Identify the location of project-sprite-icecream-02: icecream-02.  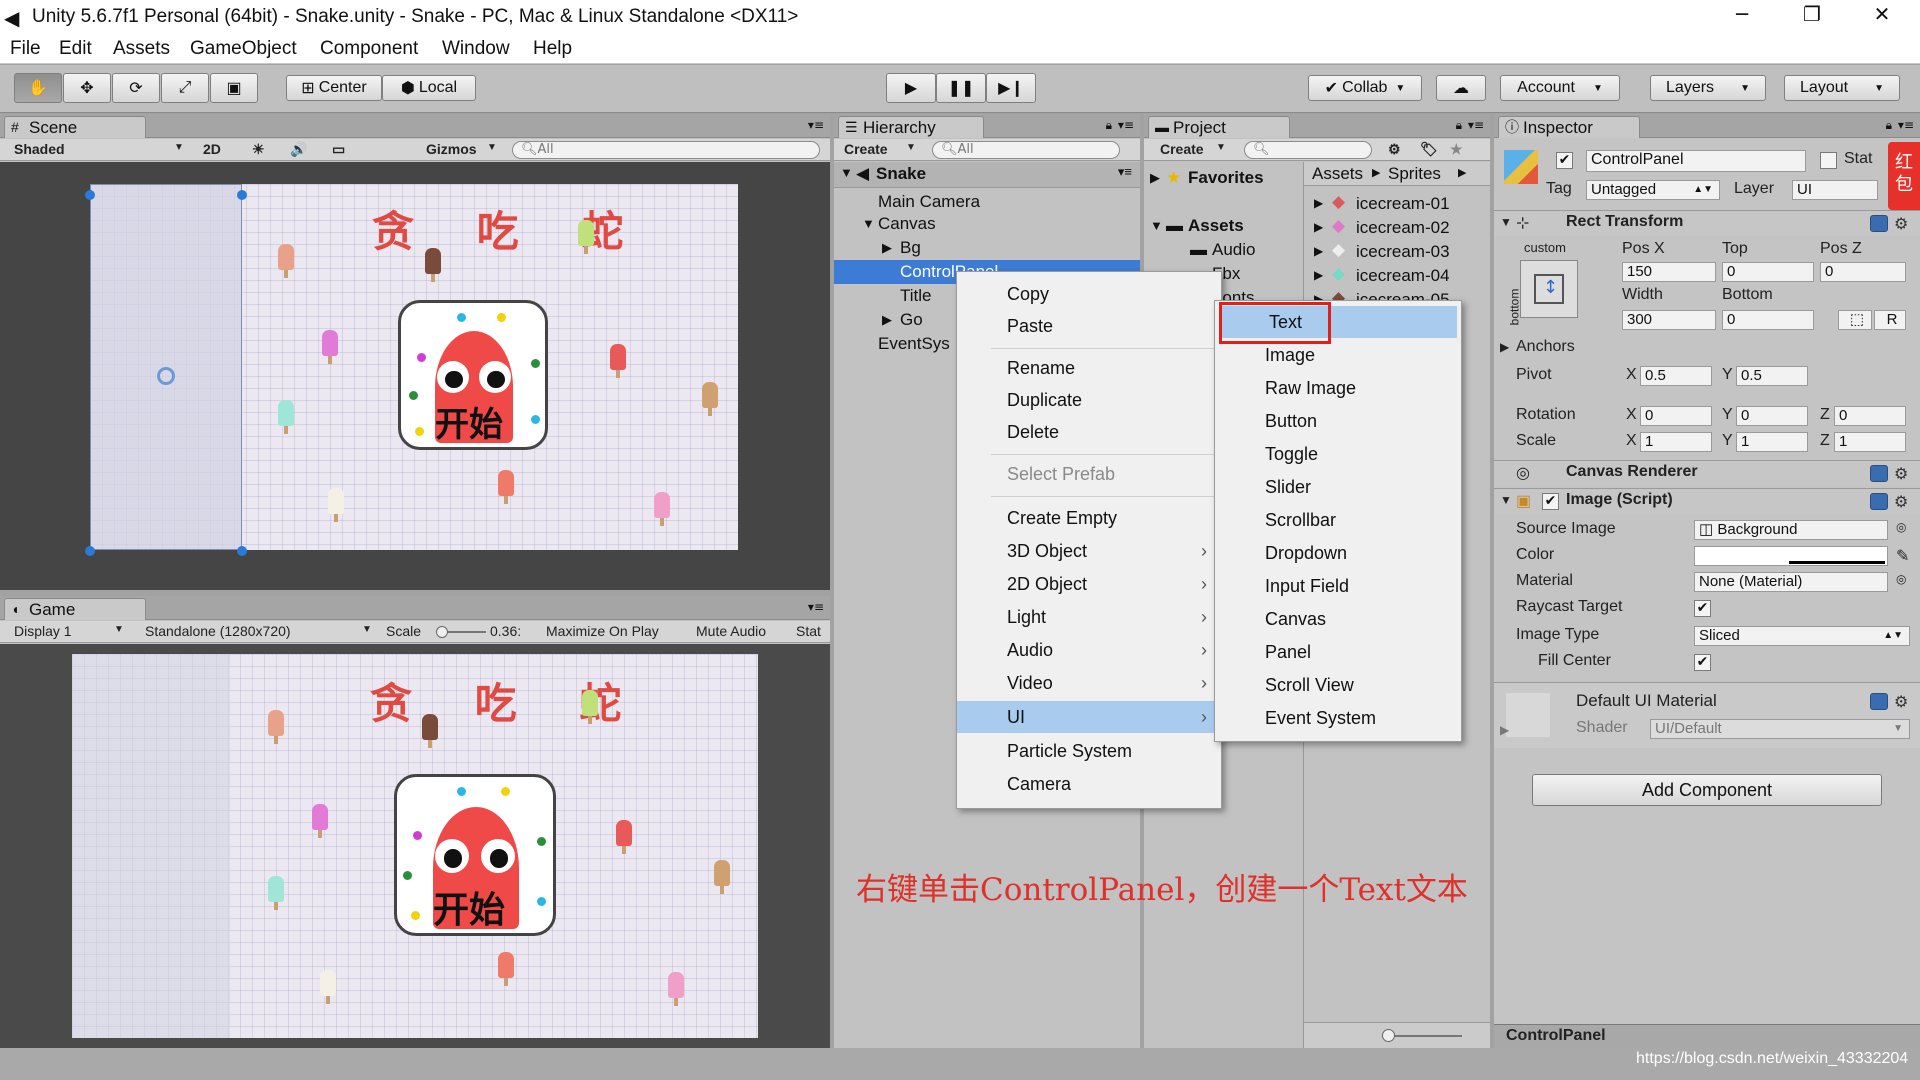
(1403, 228).